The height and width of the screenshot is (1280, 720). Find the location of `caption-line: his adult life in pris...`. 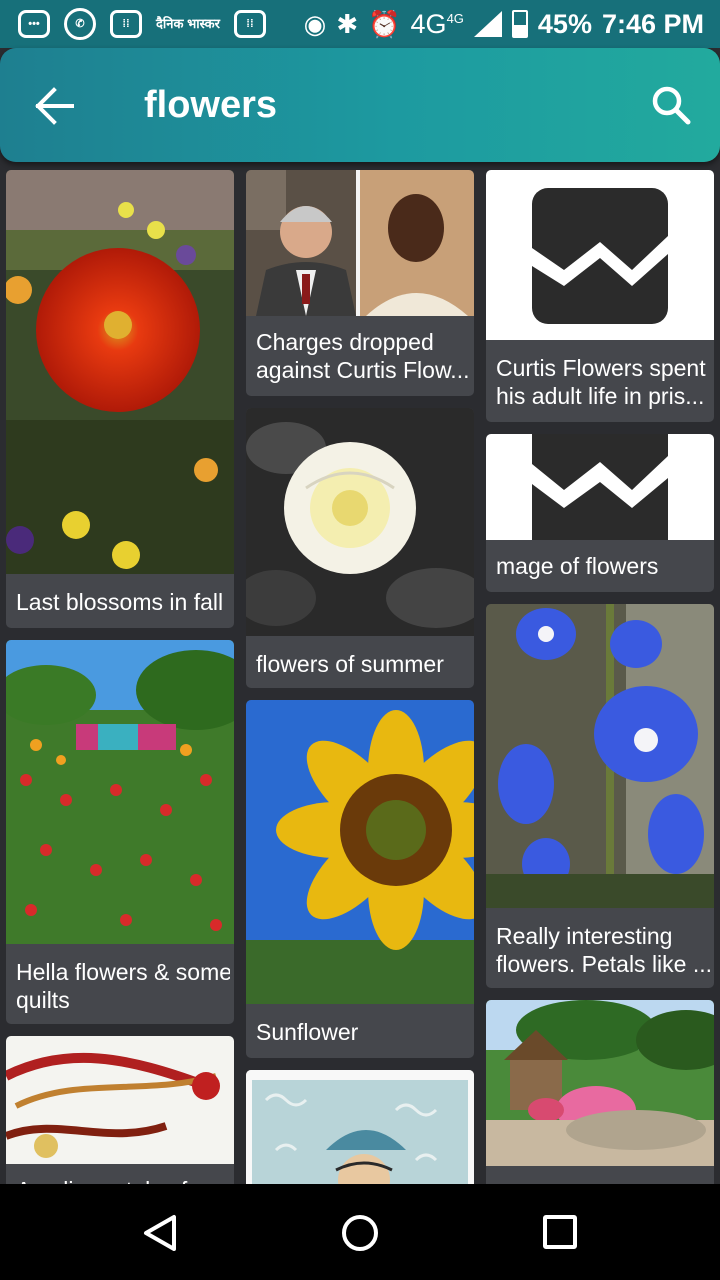

caption-line: his adult life in pris... is located at coordinates (600, 396).